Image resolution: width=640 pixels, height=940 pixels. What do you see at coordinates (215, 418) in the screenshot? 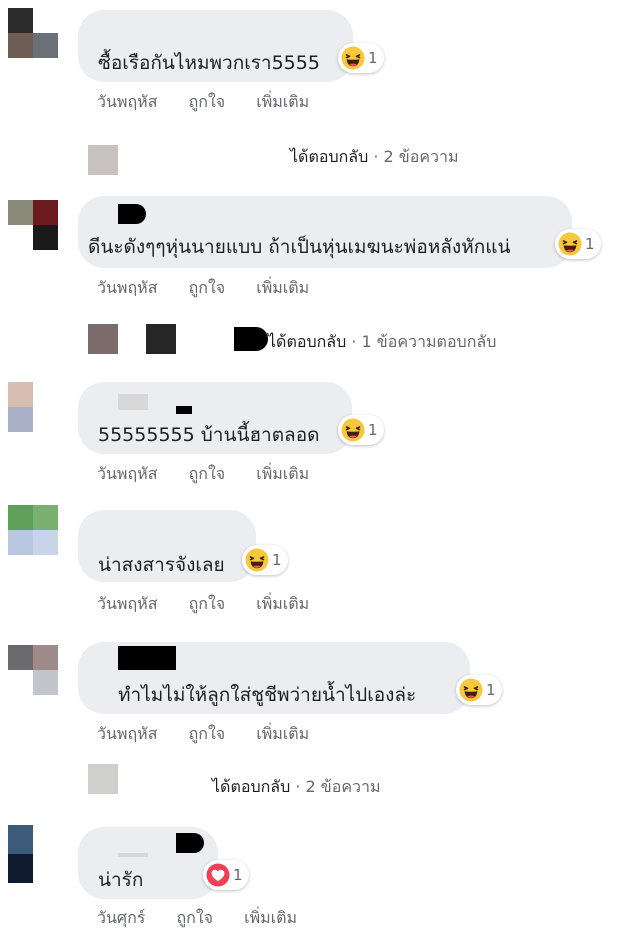
I see `comment-bubble: 55555555 บ้านนี้ฮาตลอด` at bounding box center [215, 418].